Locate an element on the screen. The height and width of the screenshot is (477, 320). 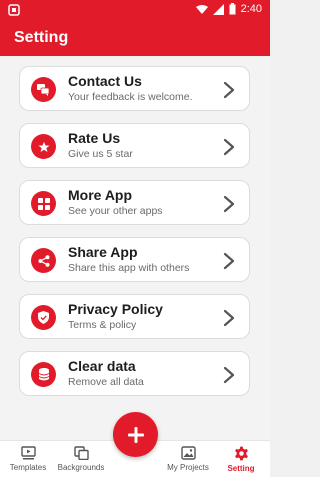
add-button is located at coordinates (135, 434).